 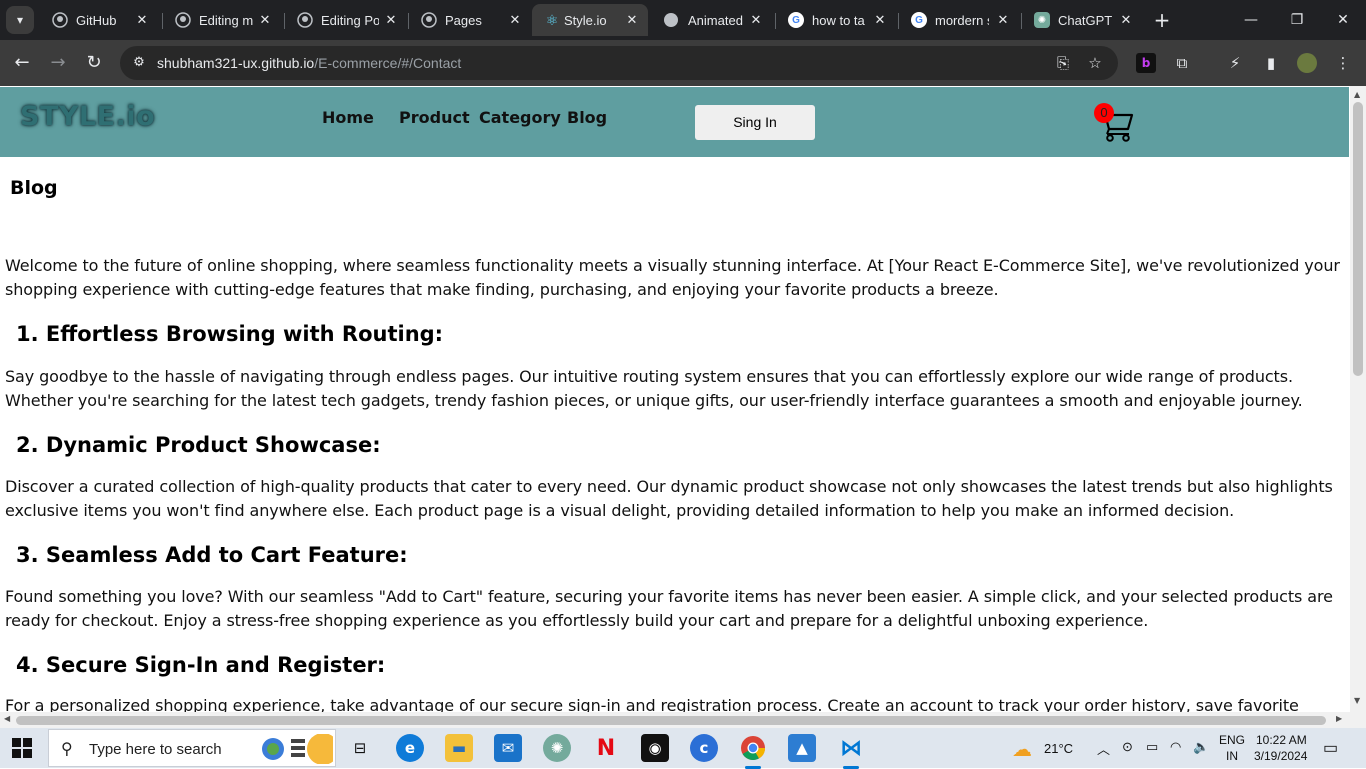 What do you see at coordinates (58, 63) in the screenshot?
I see `forward-button: →` at bounding box center [58, 63].